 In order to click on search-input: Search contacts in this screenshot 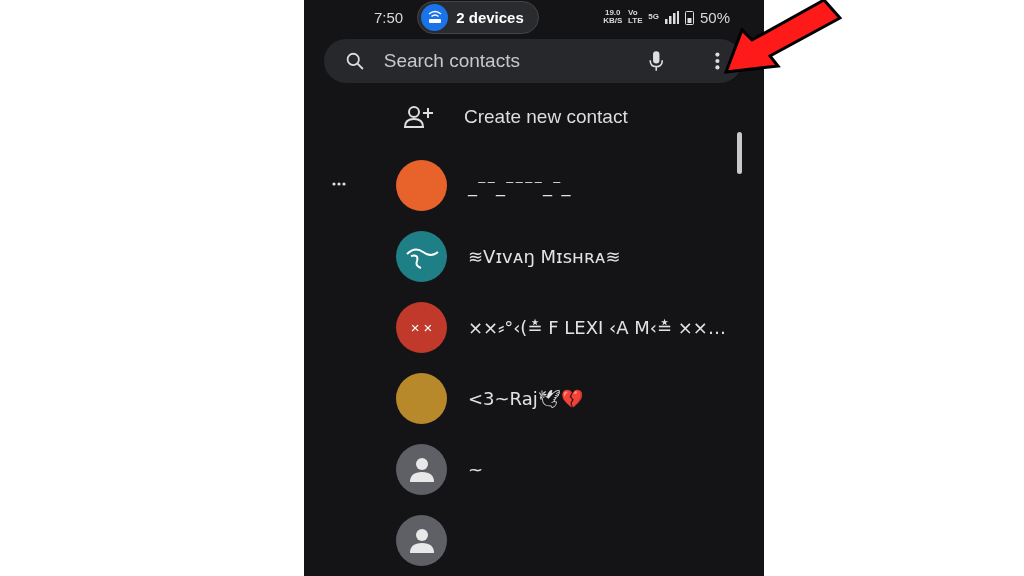, I will do `click(506, 61)`.